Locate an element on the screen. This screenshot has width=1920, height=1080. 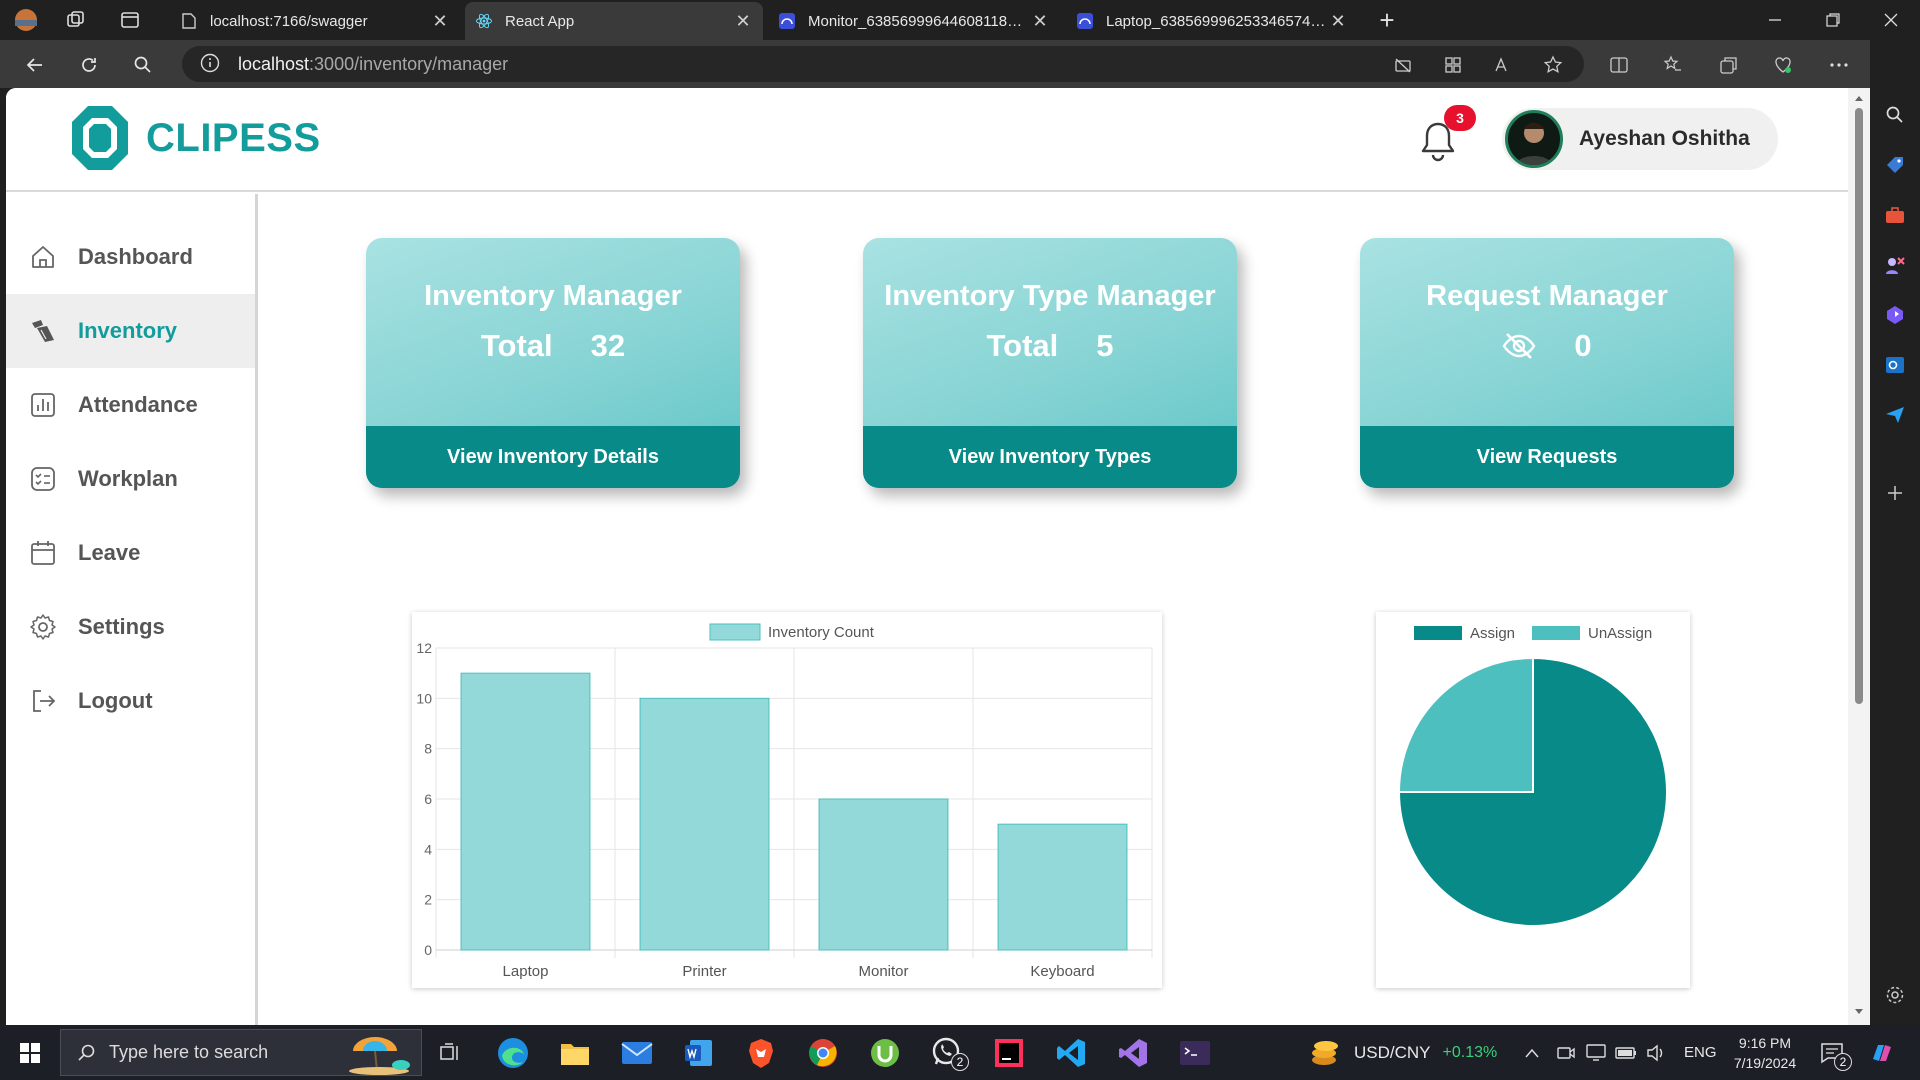
view-inventory-details-button: View Inventory Details is located at coordinates (553, 457).